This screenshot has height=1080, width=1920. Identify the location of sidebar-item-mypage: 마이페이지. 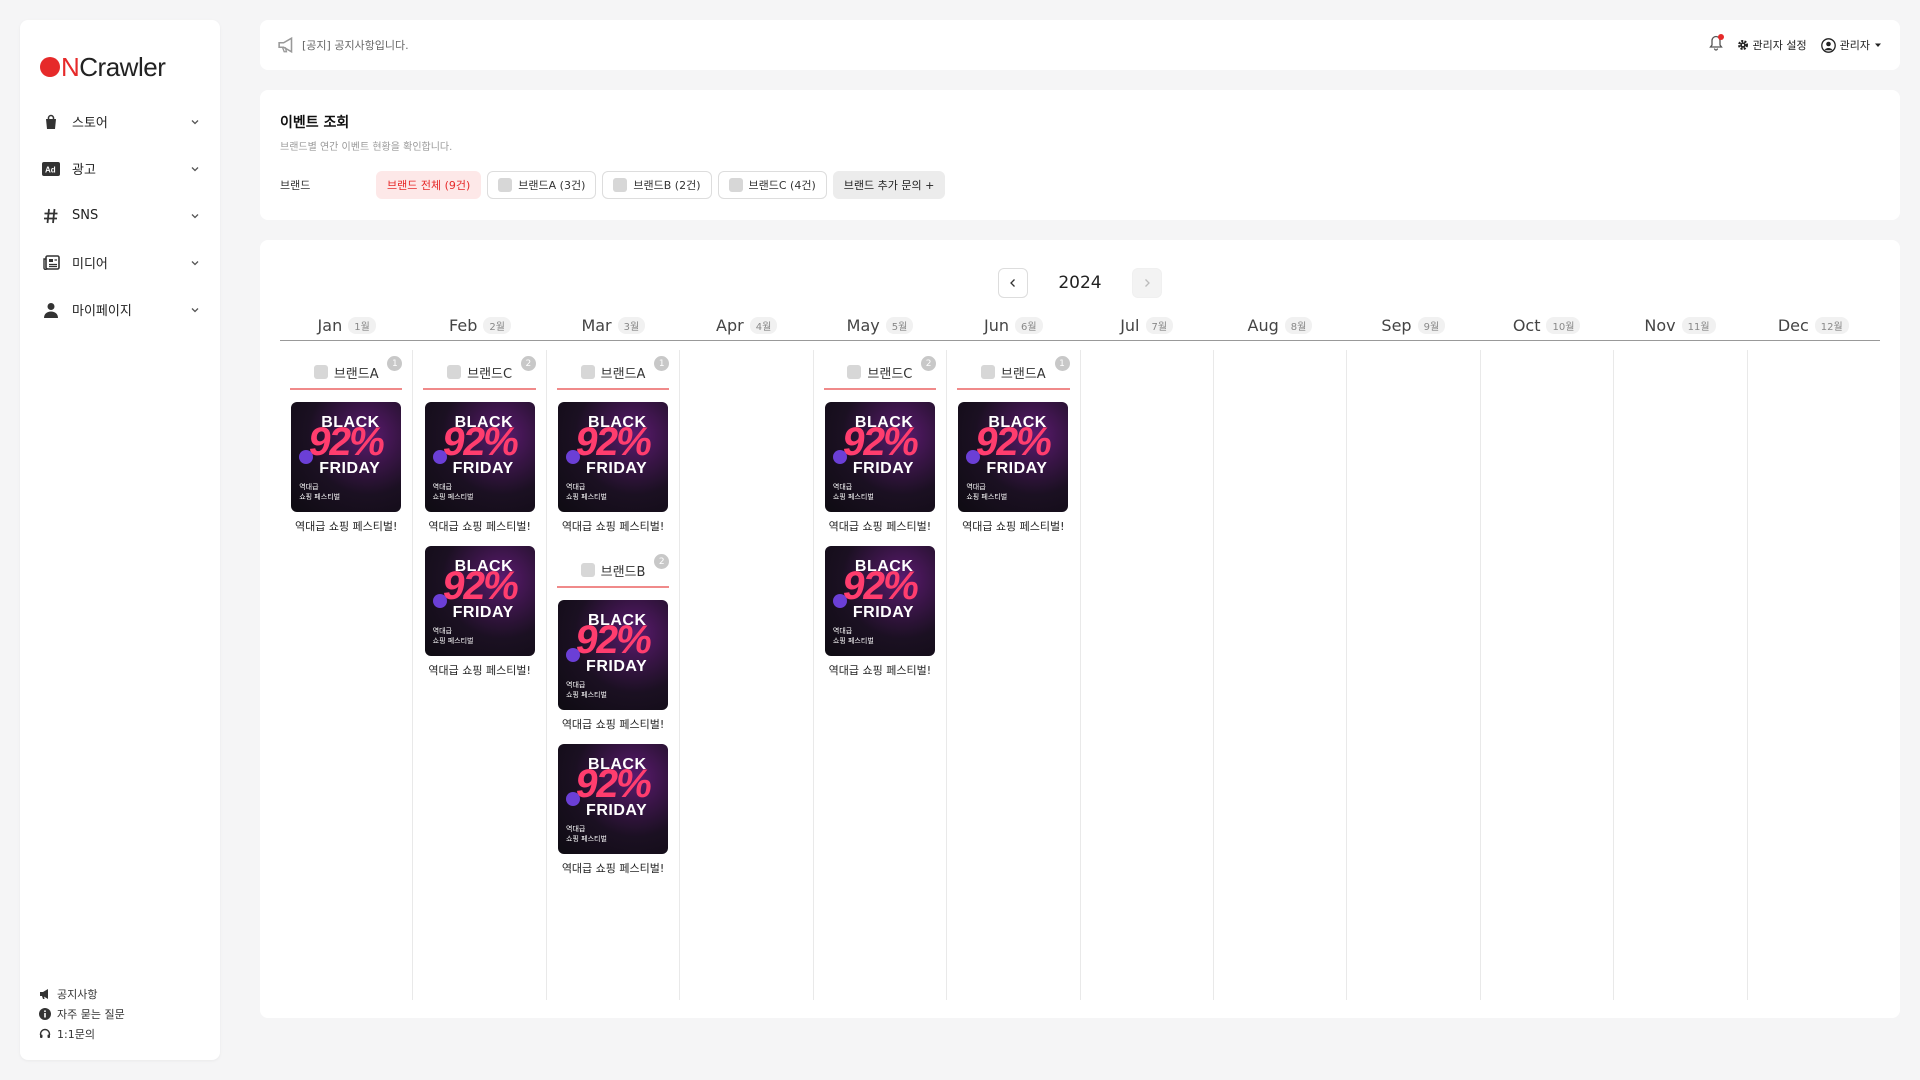
(120, 309).